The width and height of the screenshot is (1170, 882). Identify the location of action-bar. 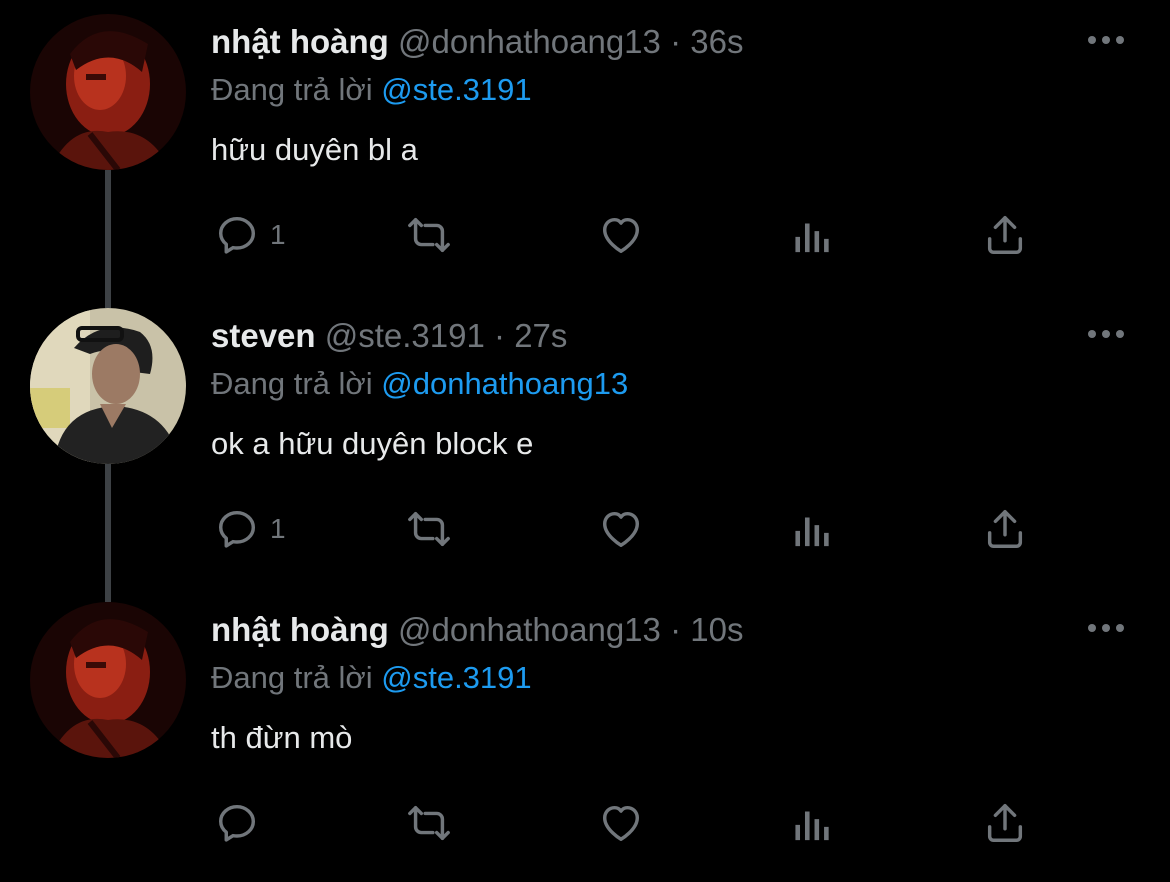
(585, 823).